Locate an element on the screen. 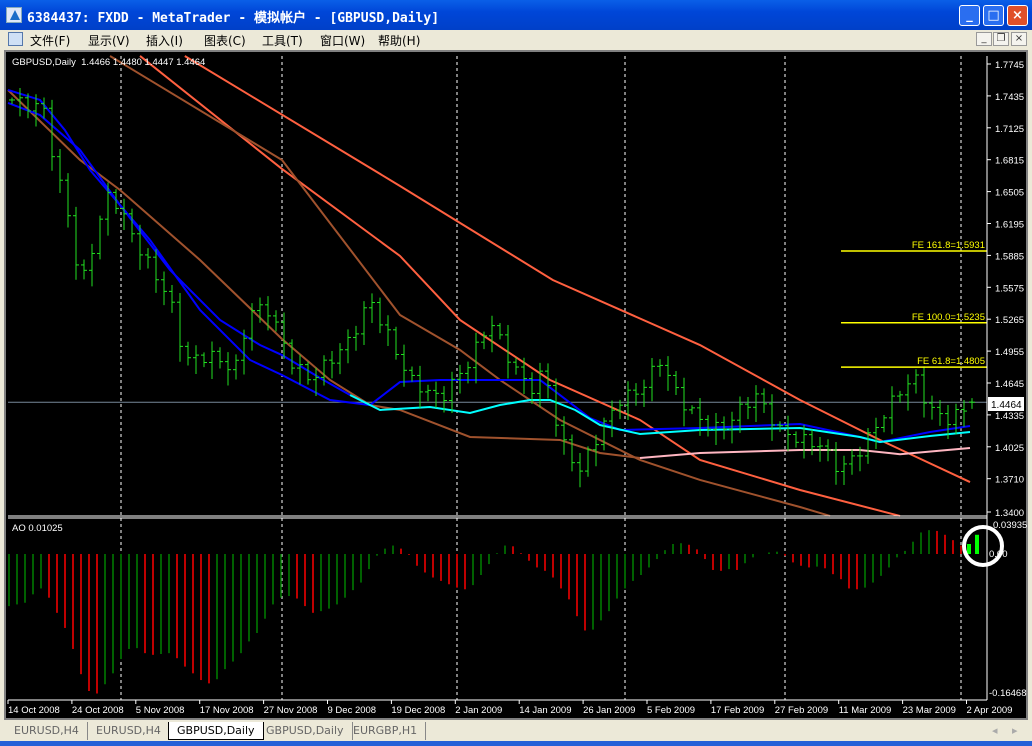 The width and height of the screenshot is (1032, 746). tab-scroll-left-icon: ◂ is located at coordinates (995, 730).